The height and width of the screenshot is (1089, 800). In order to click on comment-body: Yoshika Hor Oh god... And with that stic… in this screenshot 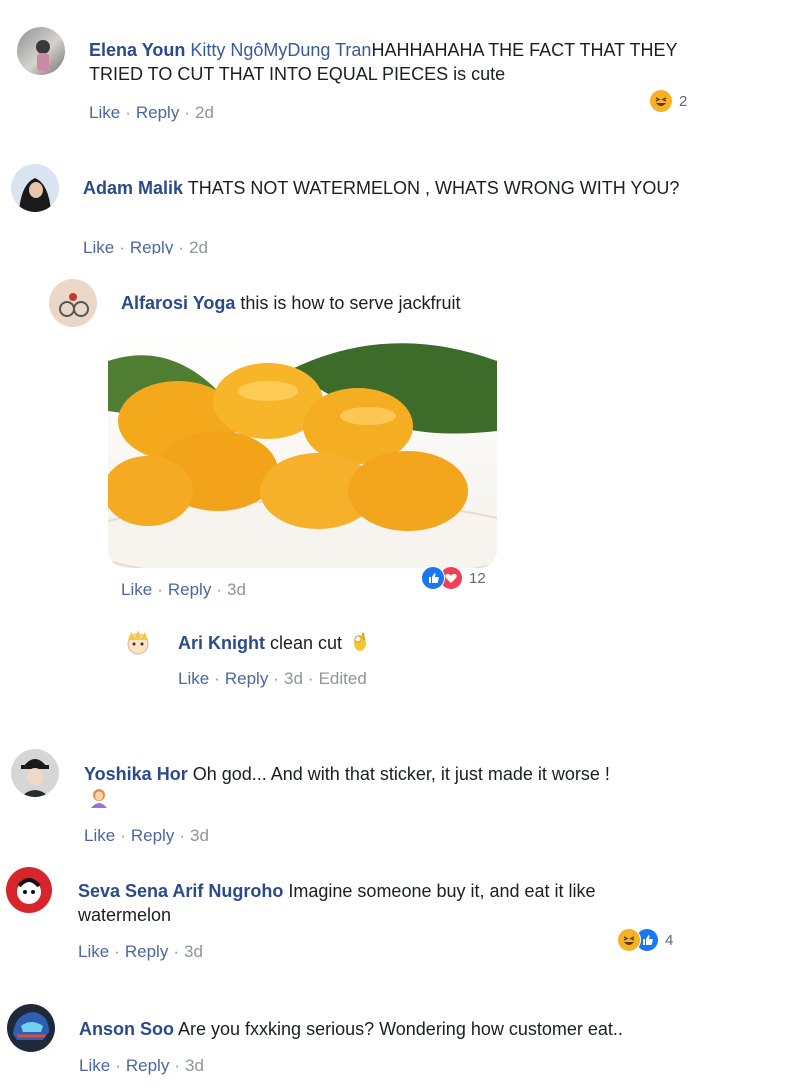, I will do `click(394, 774)`.